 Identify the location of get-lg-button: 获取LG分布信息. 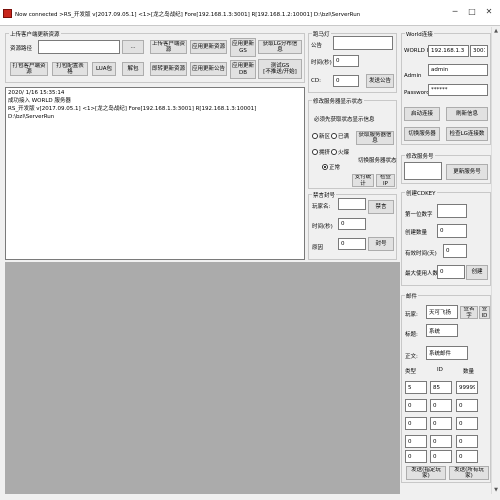
(280, 47).